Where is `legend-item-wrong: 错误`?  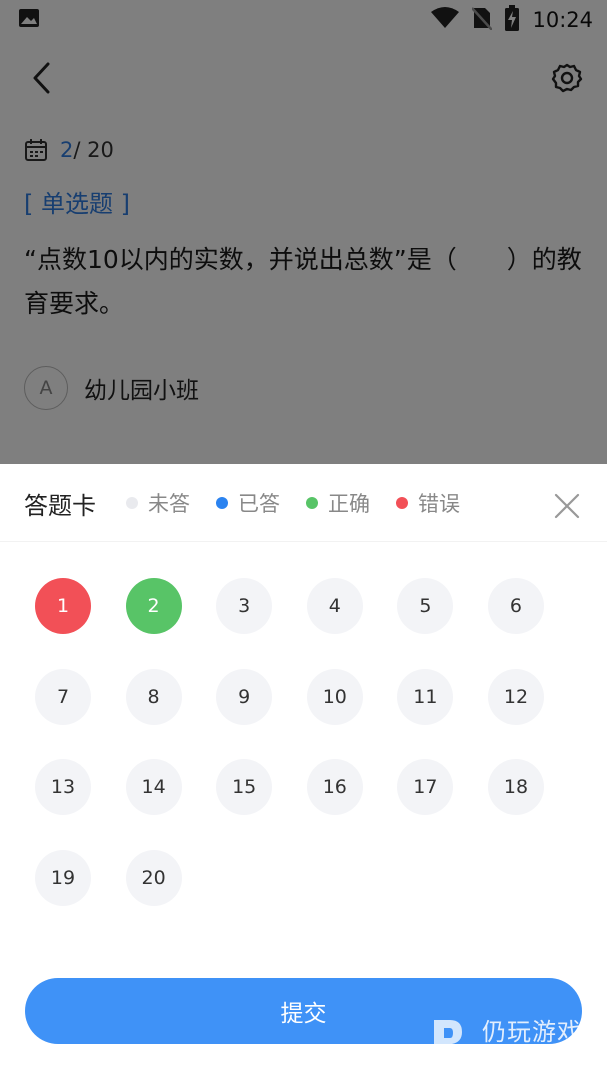 legend-item-wrong: 错误 is located at coordinates (428, 503).